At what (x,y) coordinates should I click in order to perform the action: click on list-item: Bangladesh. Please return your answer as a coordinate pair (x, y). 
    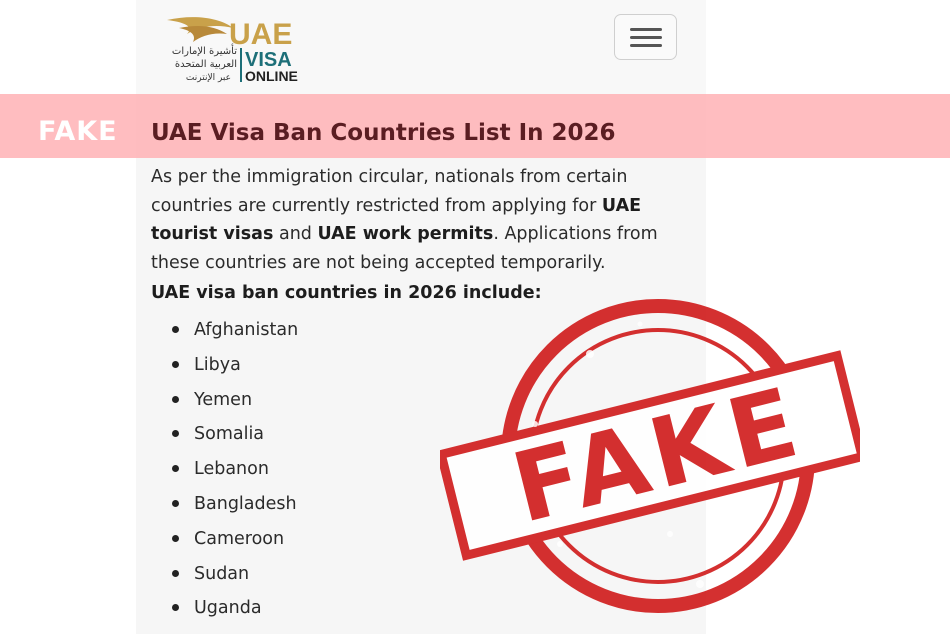
    Looking at the image, I should click on (224, 507).